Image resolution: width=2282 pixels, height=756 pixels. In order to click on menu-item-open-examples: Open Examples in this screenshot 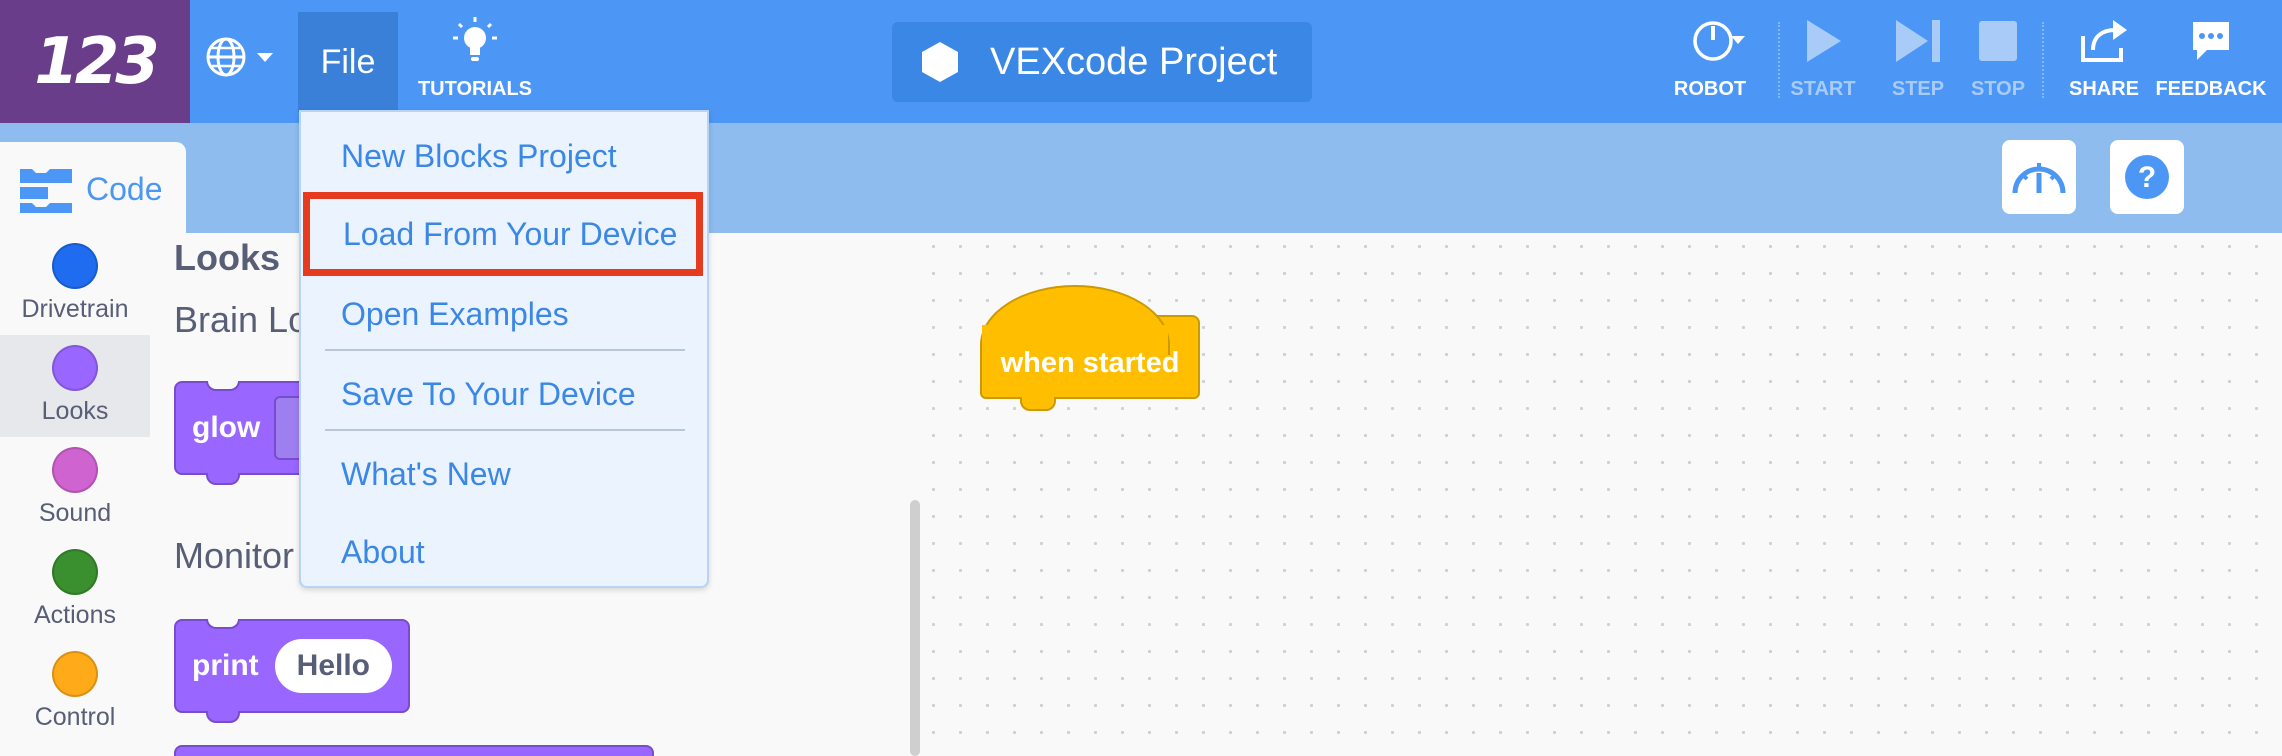, I will do `click(504, 314)`.